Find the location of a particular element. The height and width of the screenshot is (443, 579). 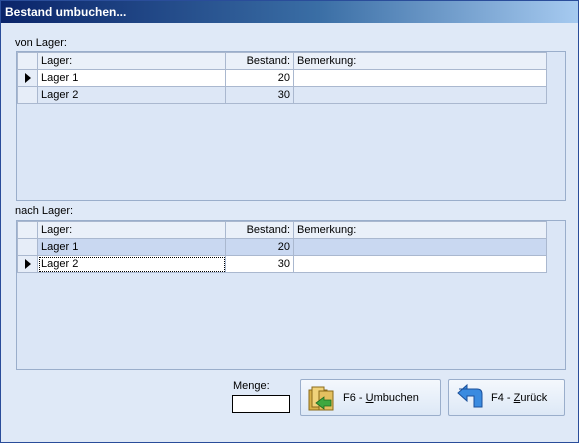

transfer-button-label: F6 - Umbuchen is located at coordinates (381, 397).